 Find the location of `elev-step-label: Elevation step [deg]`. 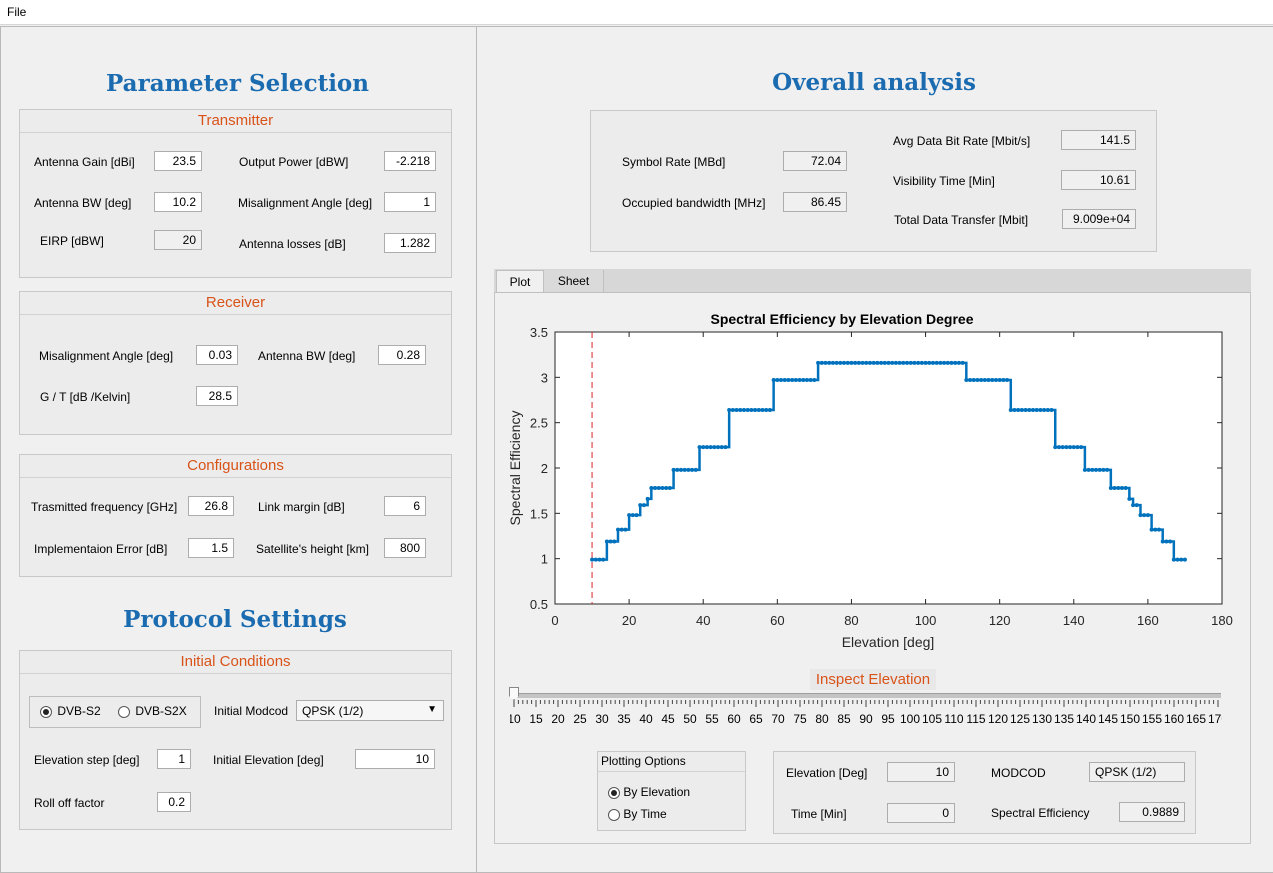

elev-step-label: Elevation step [deg] is located at coordinates (87, 760).